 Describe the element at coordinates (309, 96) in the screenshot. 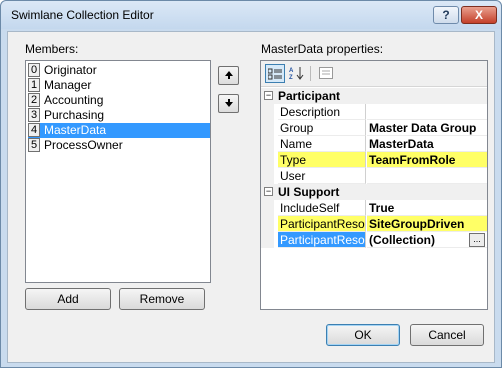

I see `category-name: Participant` at that location.